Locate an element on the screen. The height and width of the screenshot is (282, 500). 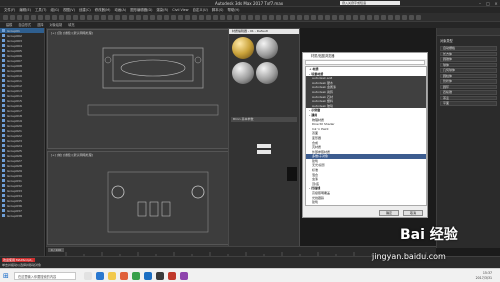
command-panel-button: 几何球体 is located at coordinates (468, 70).